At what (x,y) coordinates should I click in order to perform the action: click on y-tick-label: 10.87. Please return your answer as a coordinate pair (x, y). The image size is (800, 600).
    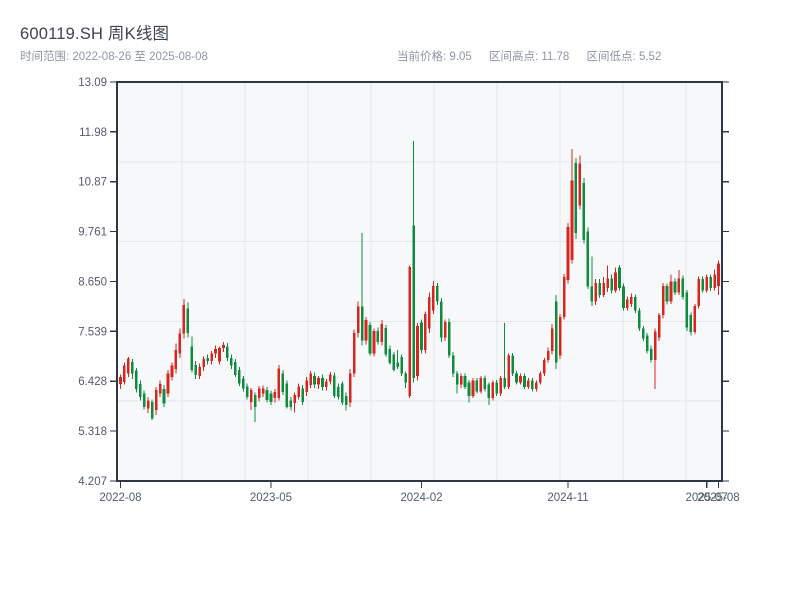
    Looking at the image, I should click on (92, 183).